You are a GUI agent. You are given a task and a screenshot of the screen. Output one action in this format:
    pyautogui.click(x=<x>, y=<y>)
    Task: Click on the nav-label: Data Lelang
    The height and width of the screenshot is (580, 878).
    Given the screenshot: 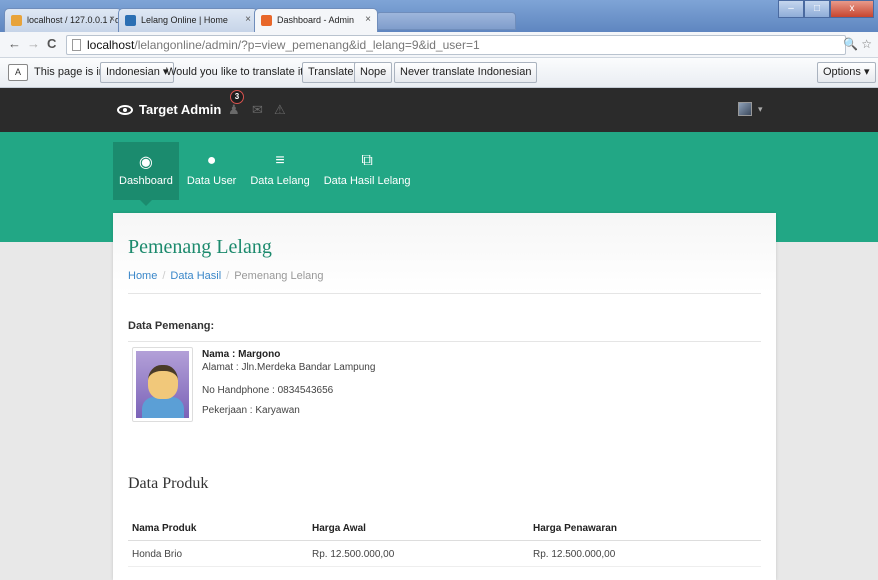 What is the action you would take?
    pyautogui.click(x=280, y=181)
    